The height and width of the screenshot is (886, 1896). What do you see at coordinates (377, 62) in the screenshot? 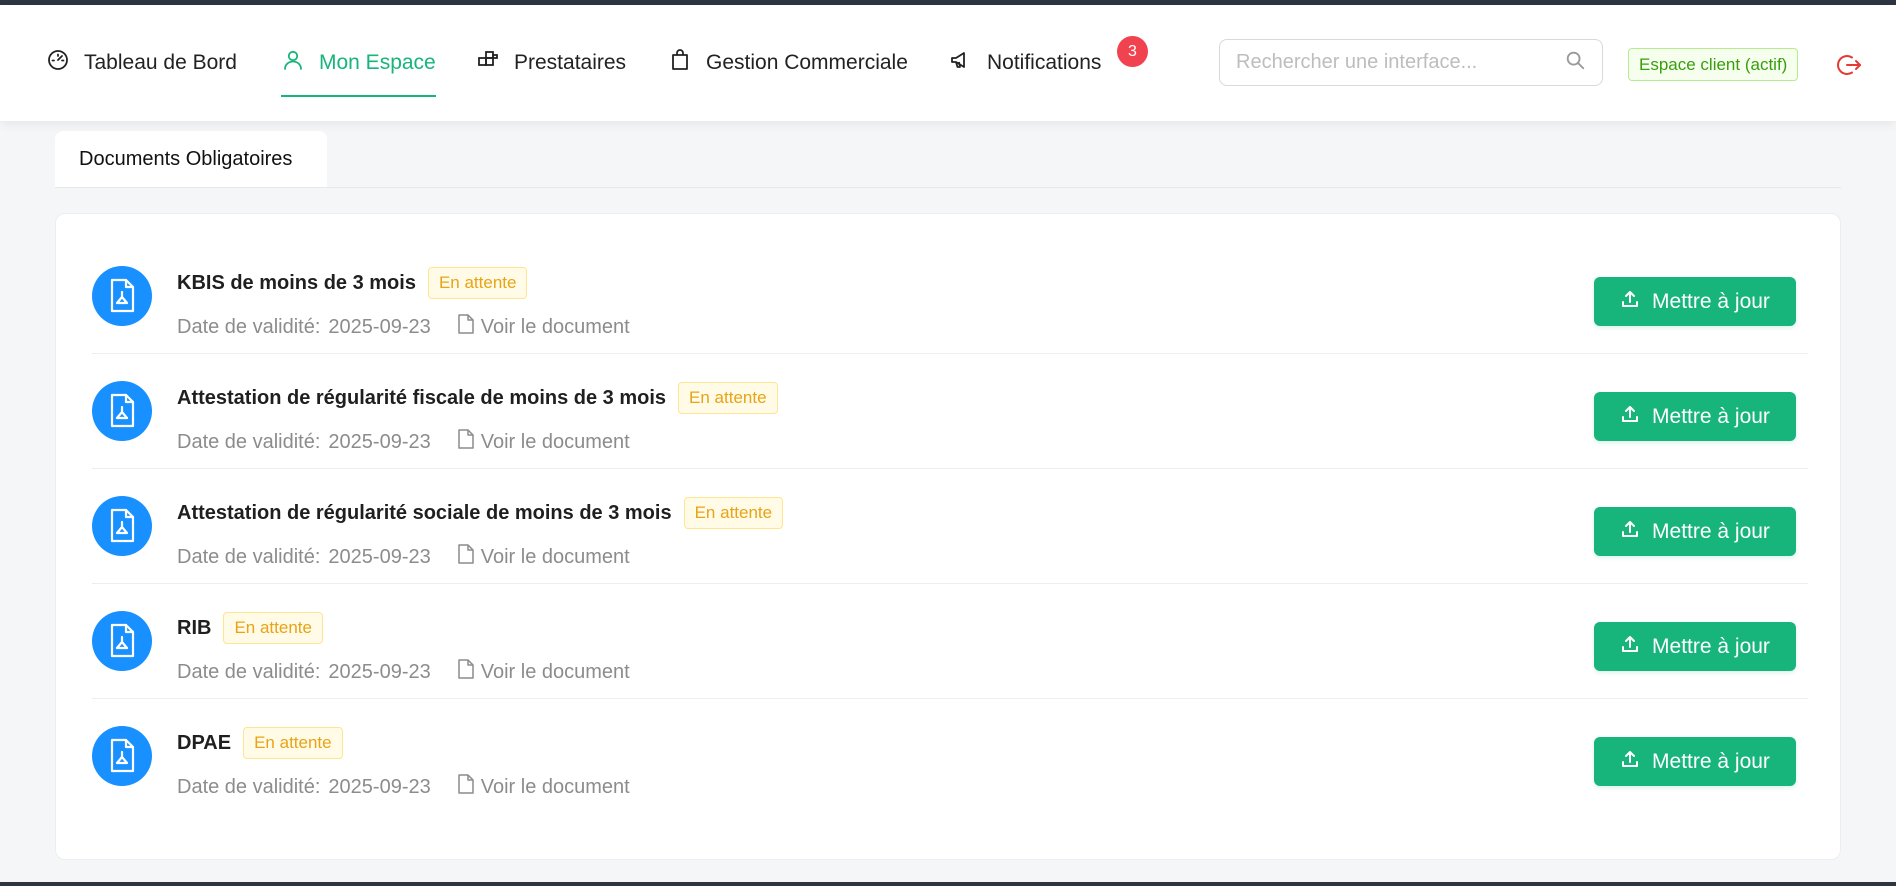
I see `nav-label: Mon Espace` at bounding box center [377, 62].